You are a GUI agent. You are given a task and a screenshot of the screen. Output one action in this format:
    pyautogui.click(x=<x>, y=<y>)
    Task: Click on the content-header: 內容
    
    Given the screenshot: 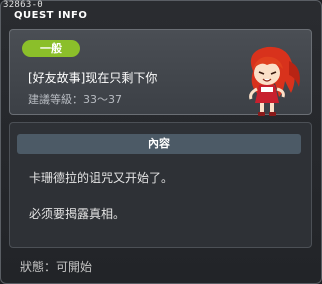 What is the action you would take?
    pyautogui.click(x=159, y=144)
    